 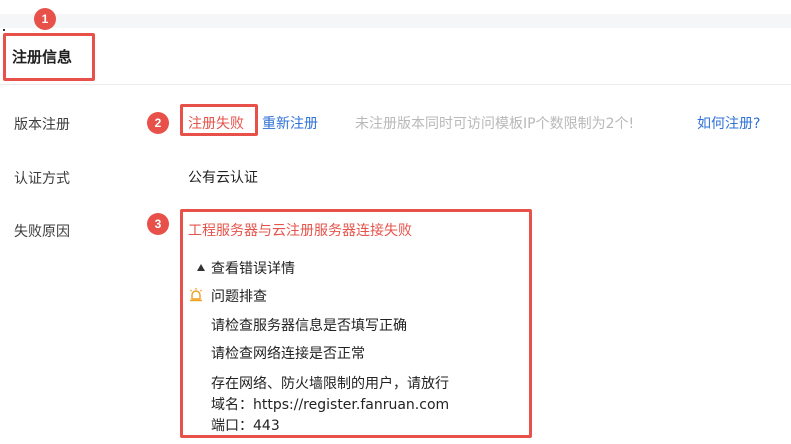 What do you see at coordinates (495, 124) in the screenshot?
I see `limit-hint: 未注册版本同时可访问模板IP个数限制为2个!` at bounding box center [495, 124].